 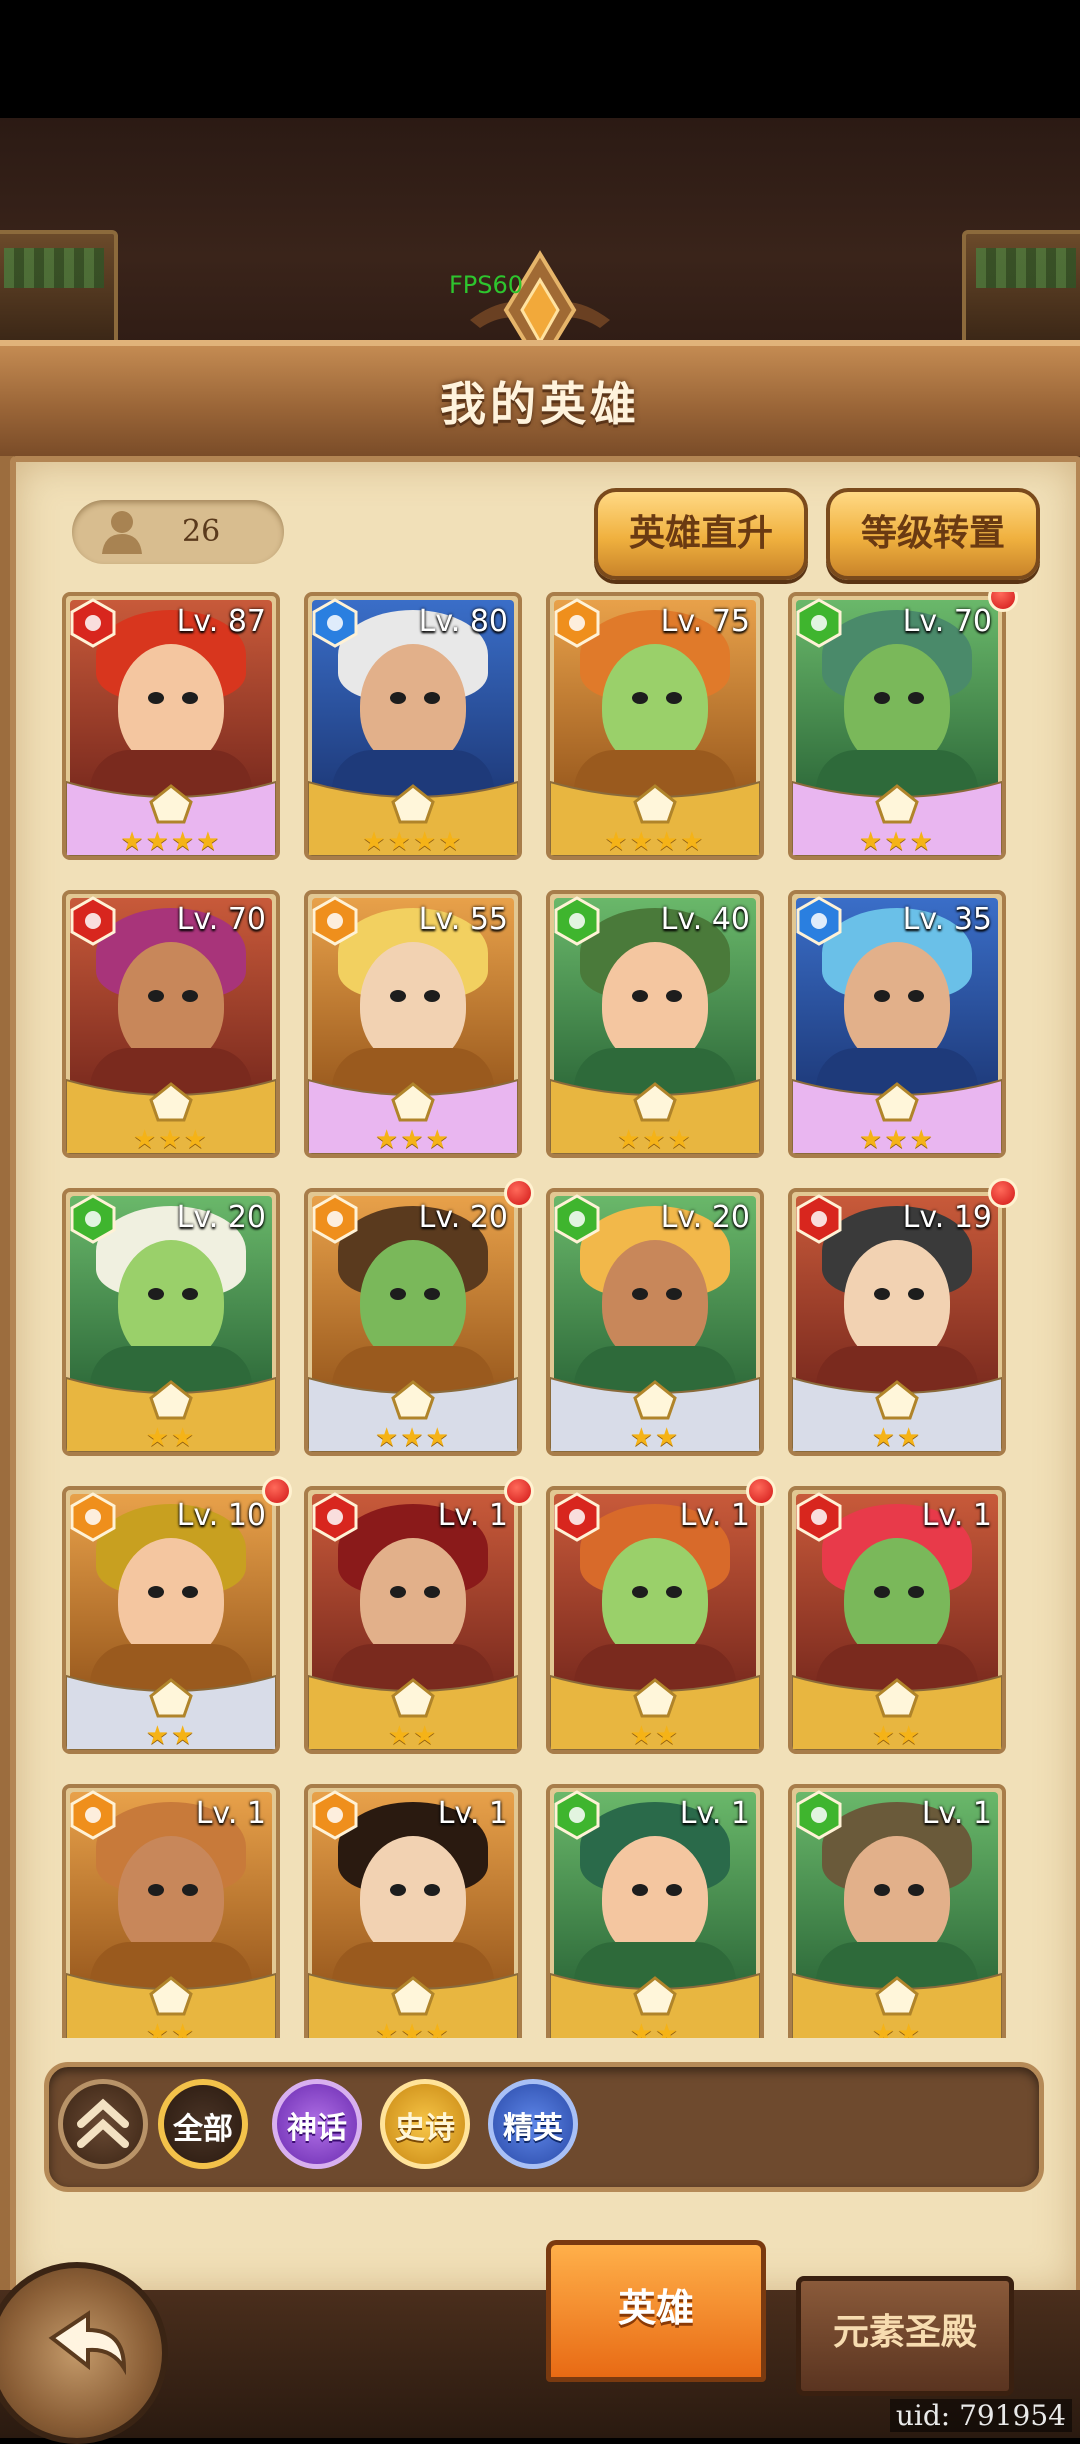 I want to click on hero-card: ★★★ Lv. 20, so click(x=413, y=1322).